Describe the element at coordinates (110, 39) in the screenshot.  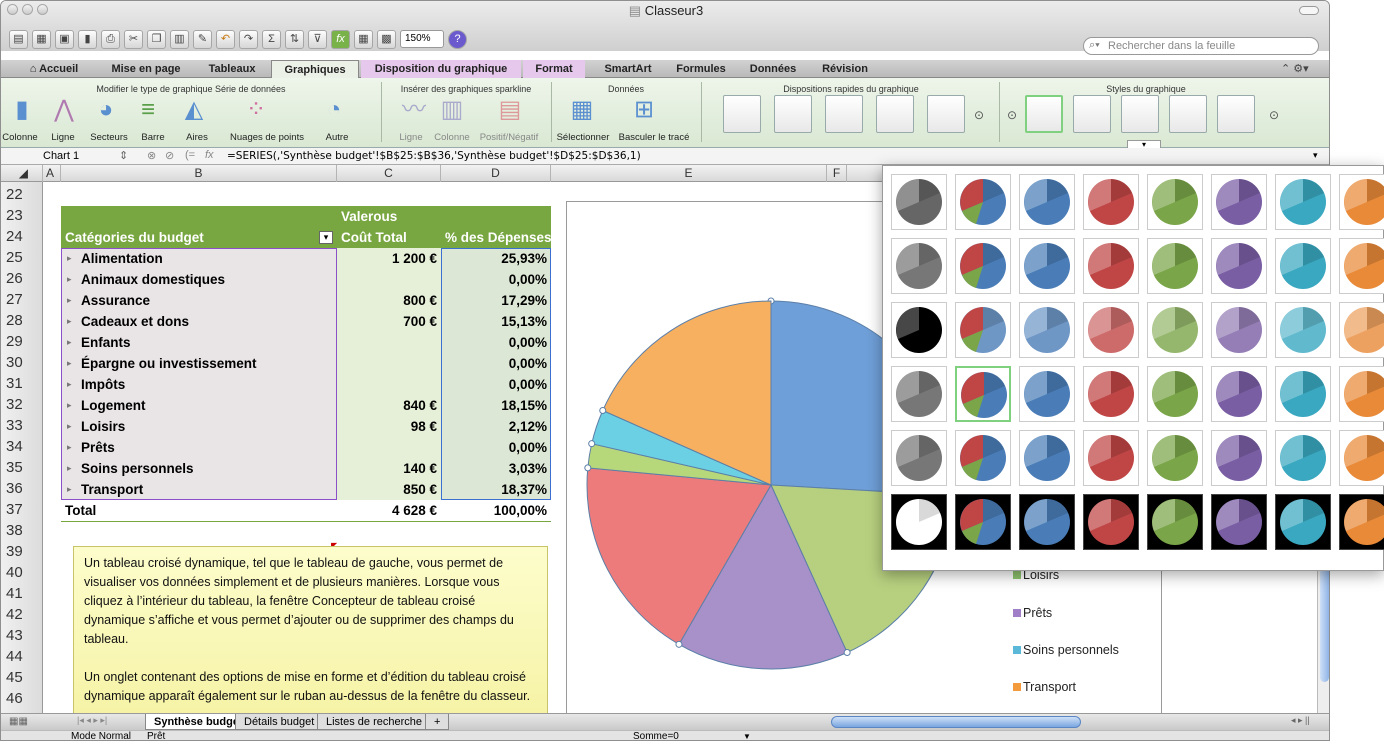
I see `print-icon: ⎙` at that location.